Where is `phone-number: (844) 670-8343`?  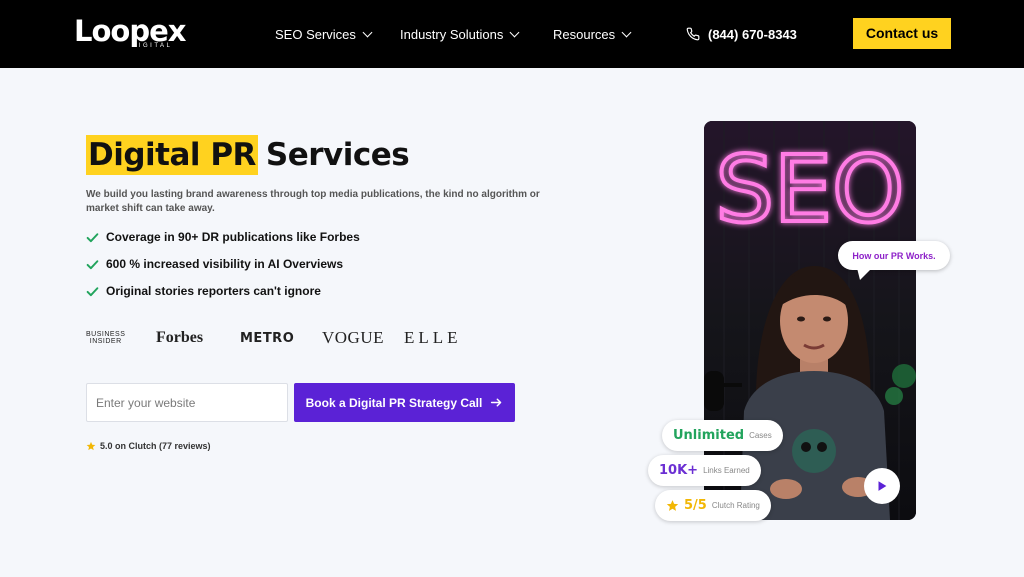 phone-number: (844) 670-8343 is located at coordinates (752, 34).